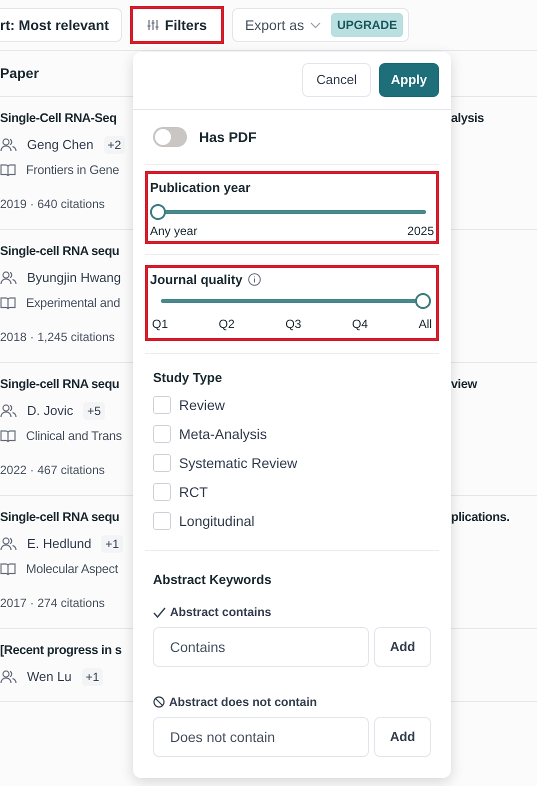 This screenshot has height=786, width=537. Describe the element at coordinates (52, 603) in the screenshot. I see `paper-meta: 2017 · 274 citations` at that location.